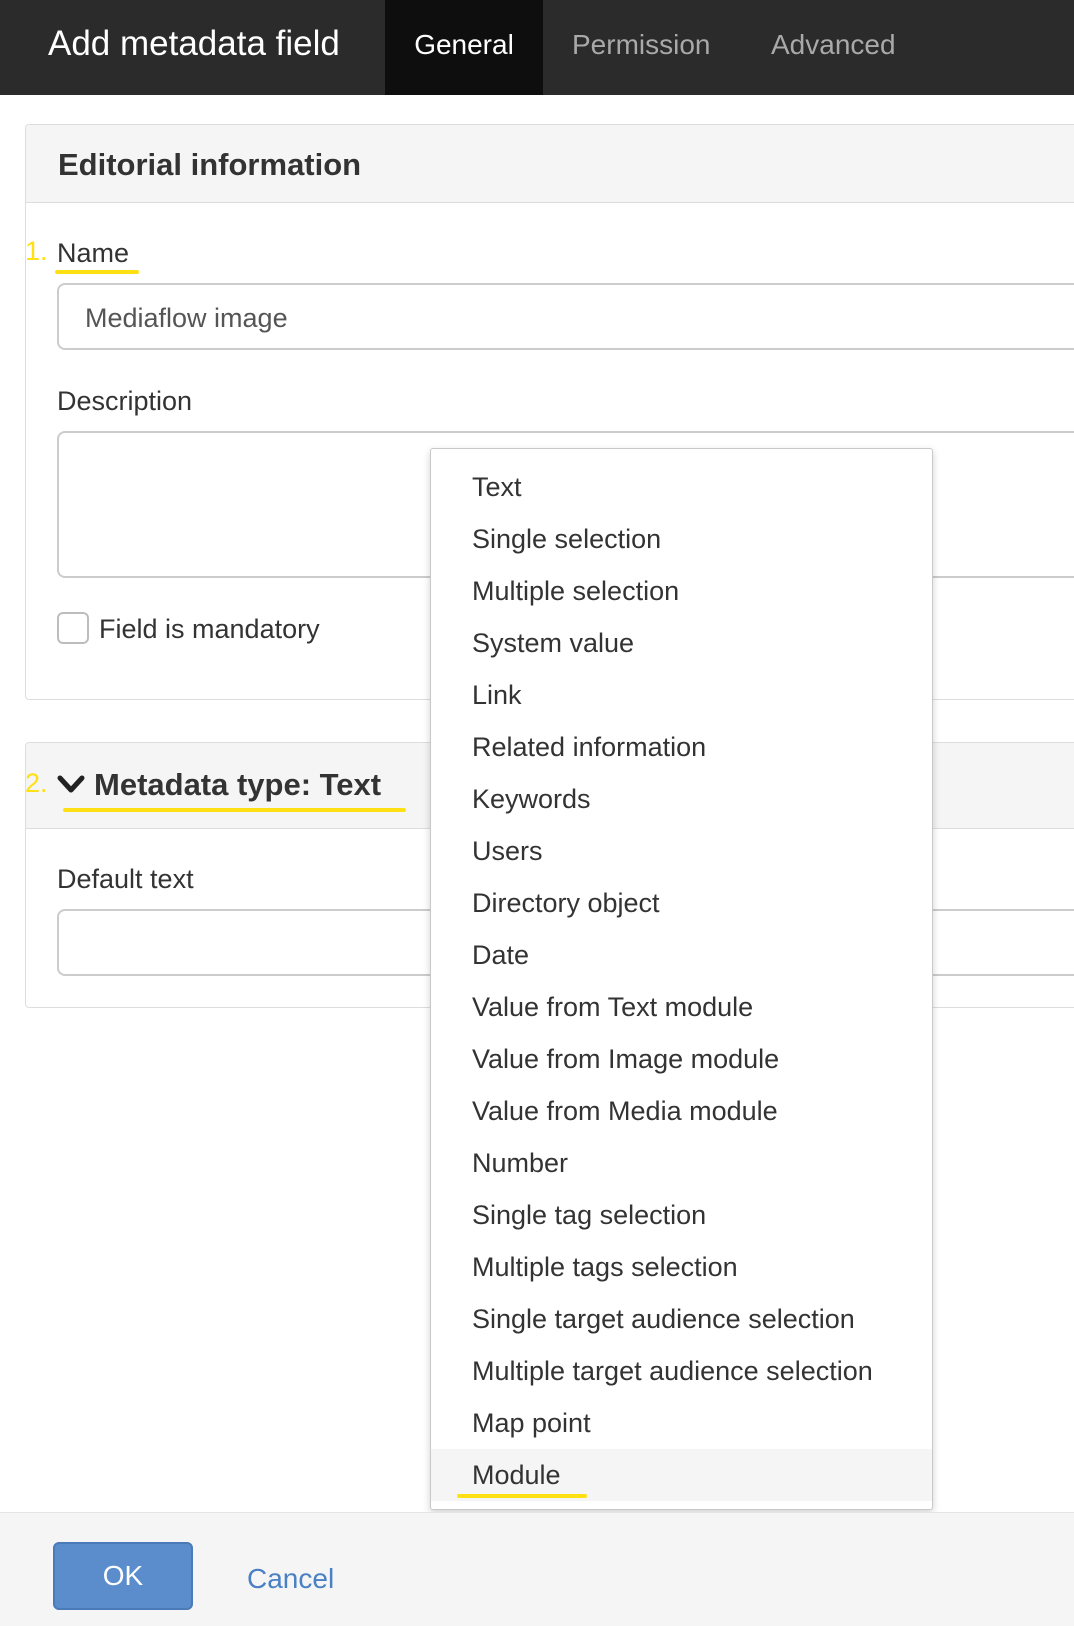 The width and height of the screenshot is (1074, 1626). Describe the element at coordinates (36, 783) in the screenshot. I see `annotation-marker-2: 2.` at that location.